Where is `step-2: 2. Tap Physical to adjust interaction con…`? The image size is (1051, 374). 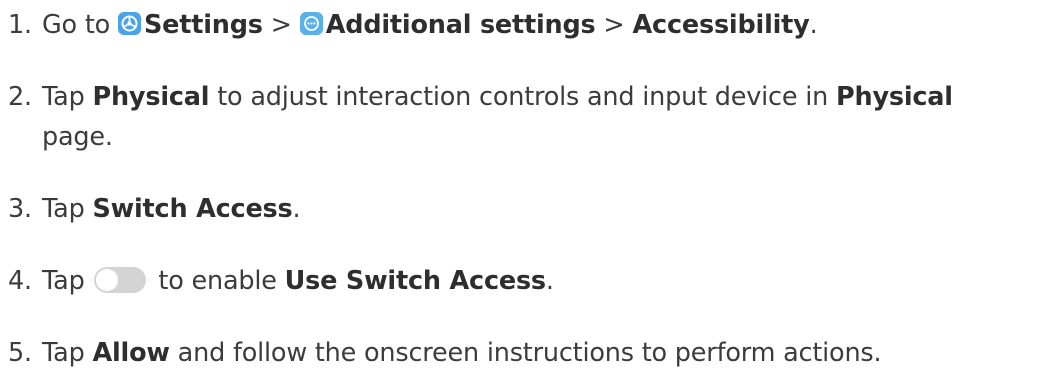
step-2: 2. Tap Physical to adjust interaction con… is located at coordinates (528, 97).